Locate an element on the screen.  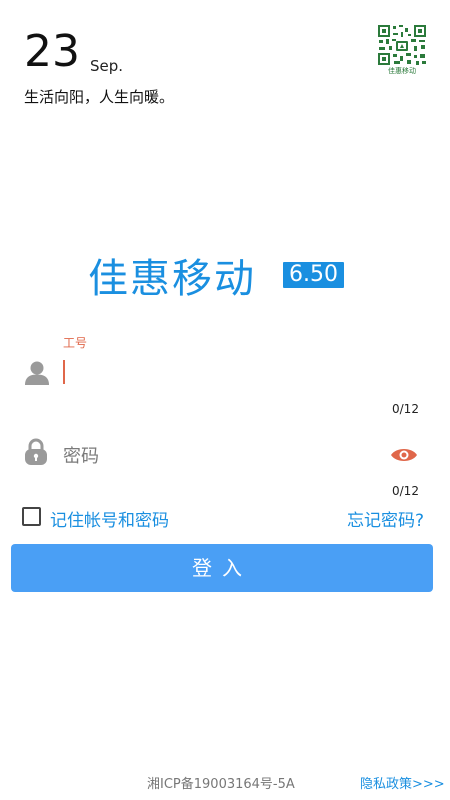
privacy-link: 隐私政策>>> is located at coordinates (402, 782).